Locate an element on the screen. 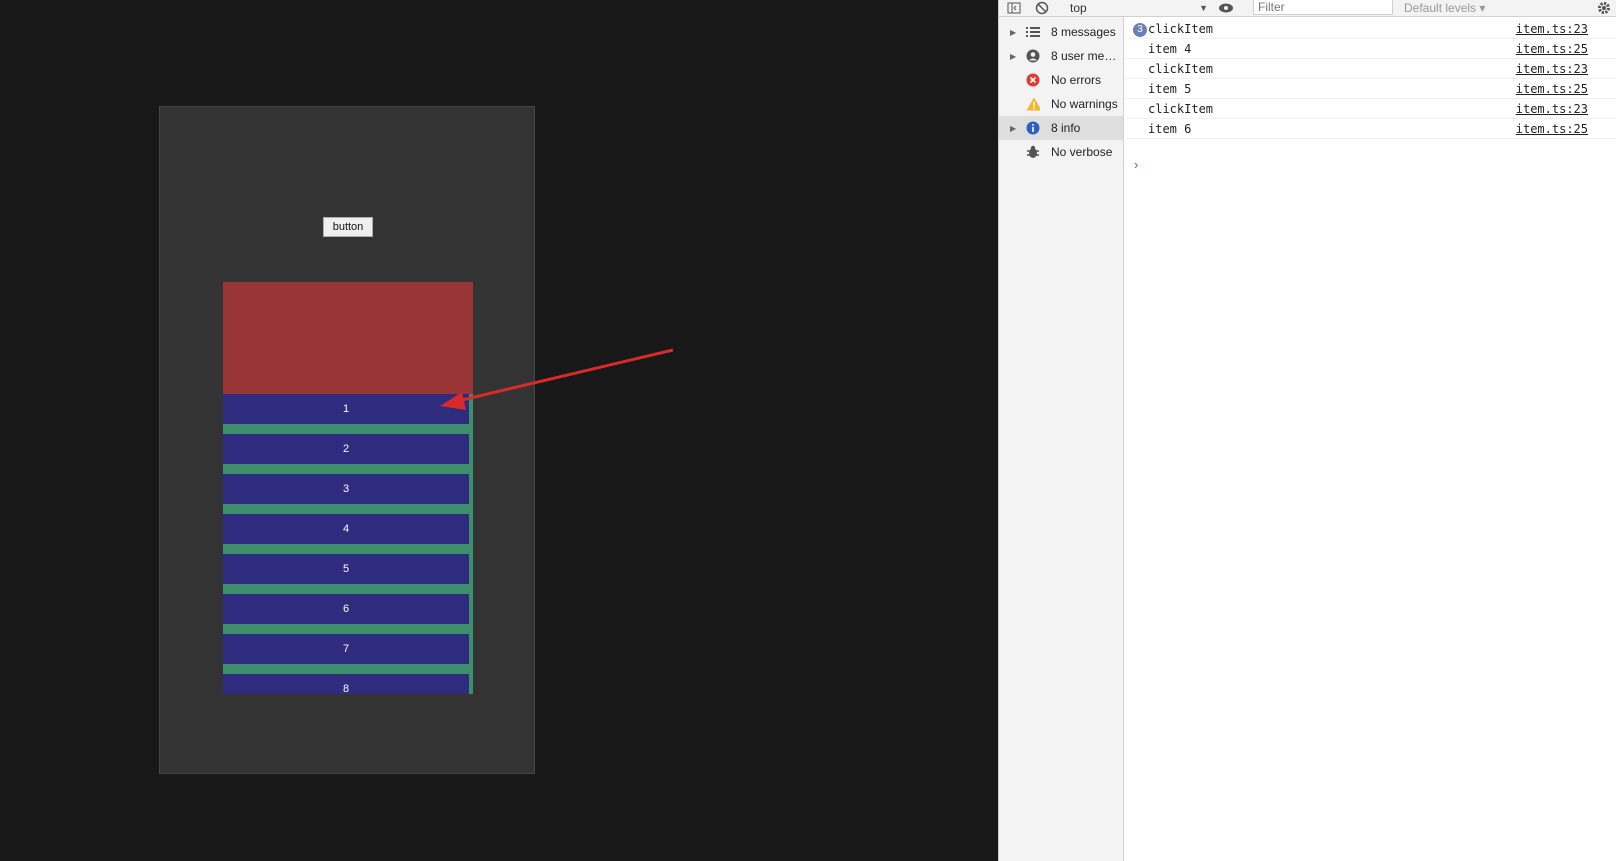  list-item: 1 is located at coordinates (346, 409).